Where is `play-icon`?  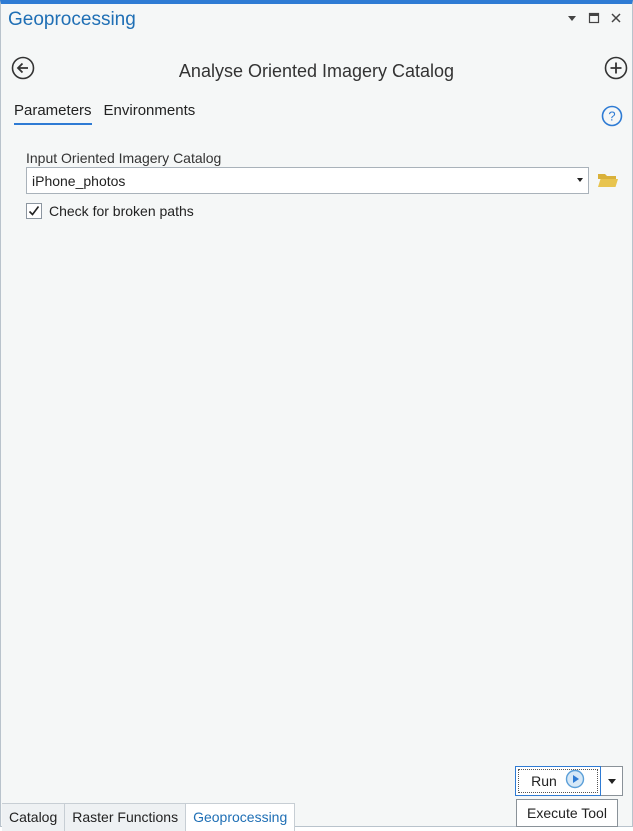 play-icon is located at coordinates (575, 781).